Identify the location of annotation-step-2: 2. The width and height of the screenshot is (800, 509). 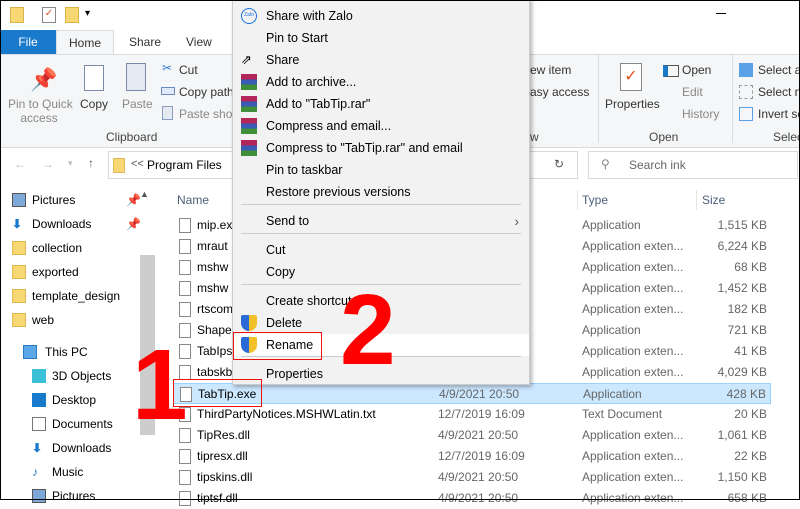
(368, 330).